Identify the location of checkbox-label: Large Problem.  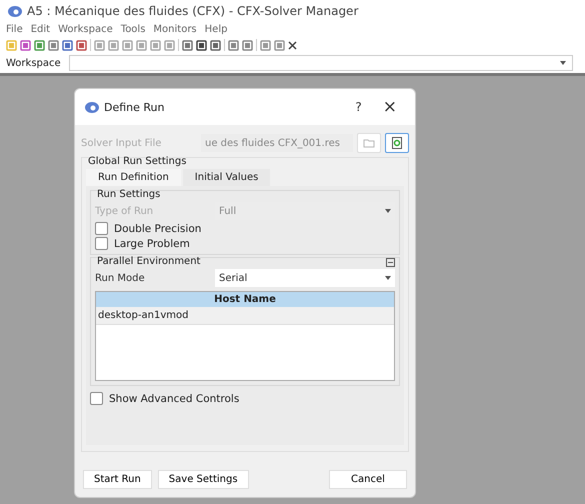
(152, 244).